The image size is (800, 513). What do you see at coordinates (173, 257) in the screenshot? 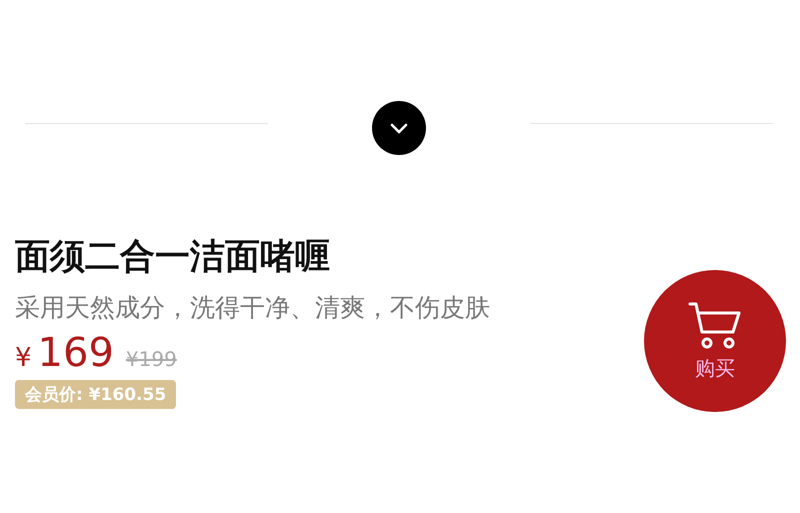
I see `product-title: 面须二合一洁面啫喱` at bounding box center [173, 257].